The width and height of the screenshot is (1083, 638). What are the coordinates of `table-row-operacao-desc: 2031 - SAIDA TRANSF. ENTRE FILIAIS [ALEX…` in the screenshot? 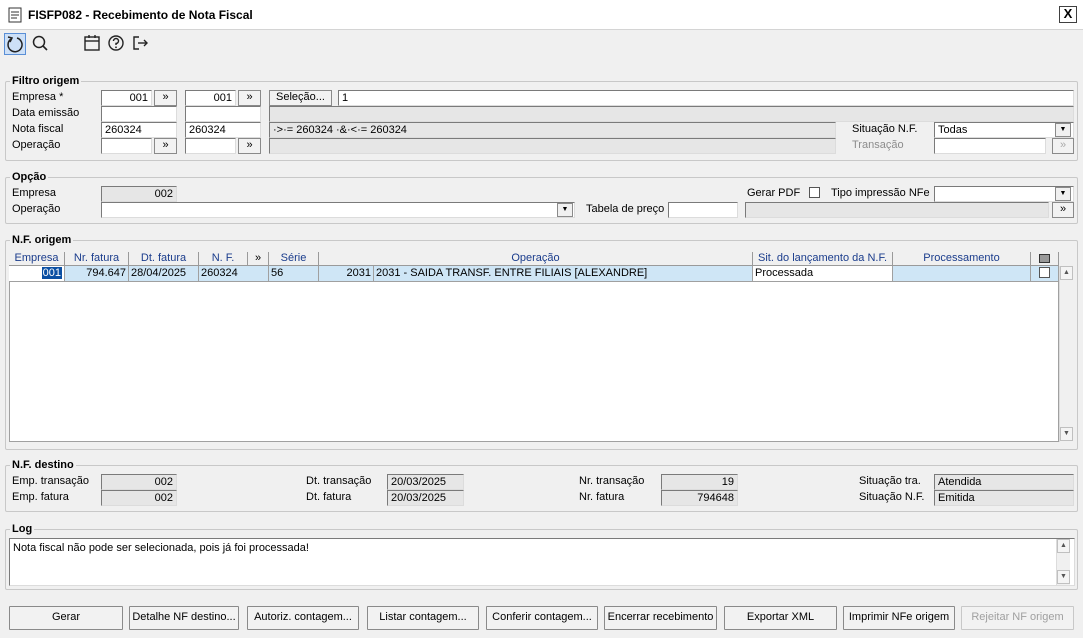 It's located at (563, 274).